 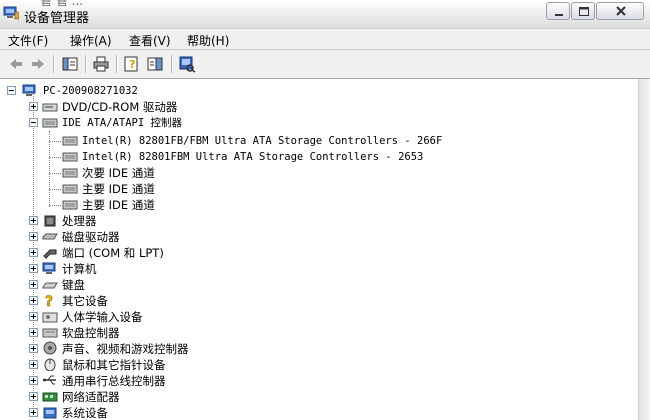 What do you see at coordinates (150, 397) in the screenshot?
I see `tree-item-network: 网络适配器` at bounding box center [150, 397].